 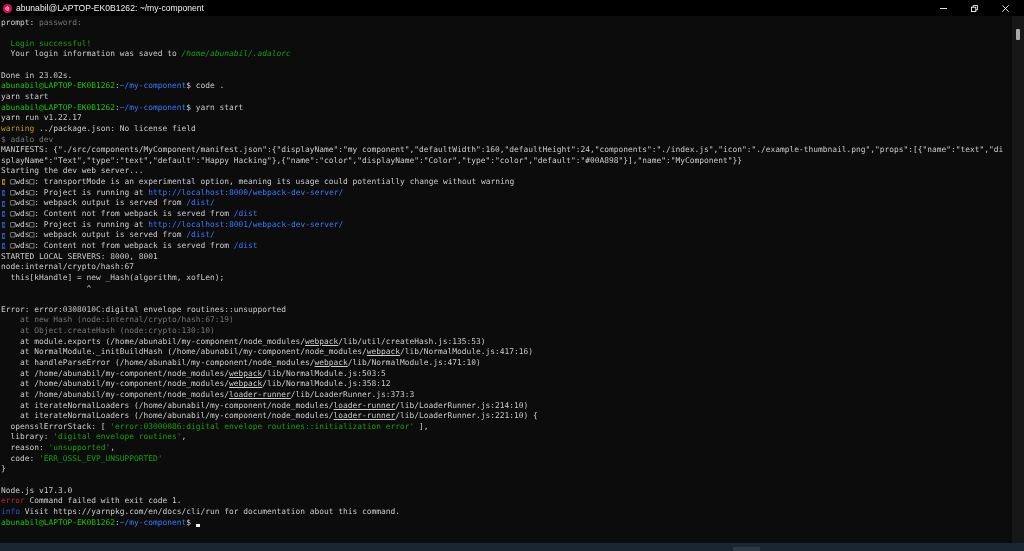 I want to click on swirl-icon, so click(x=7, y=8).